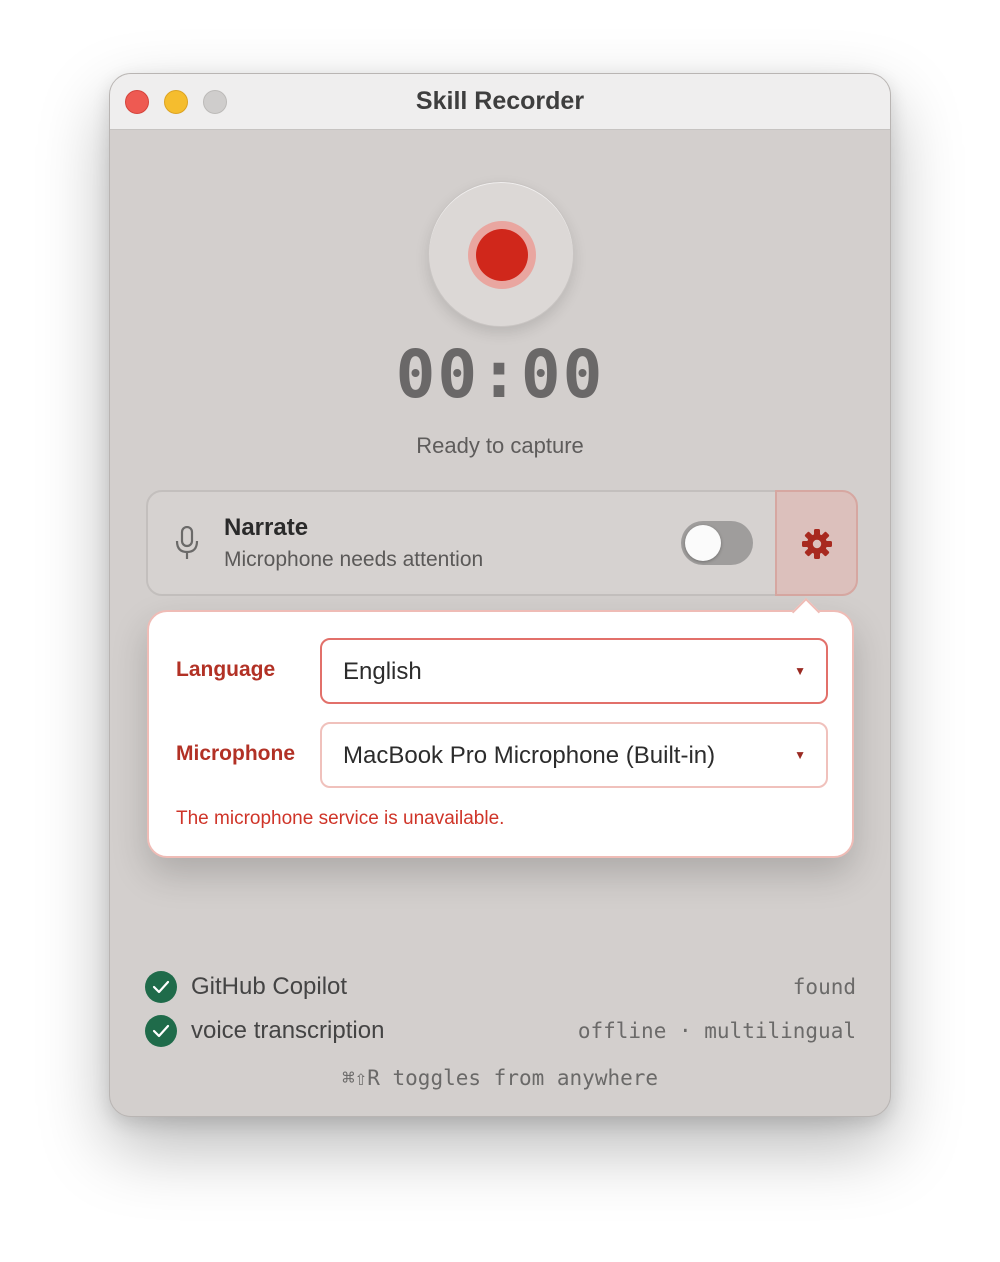 Image resolution: width=1000 pixels, height=1262 pixels. I want to click on check-row-copilot: GitHub Copilot found, so click(500, 988).